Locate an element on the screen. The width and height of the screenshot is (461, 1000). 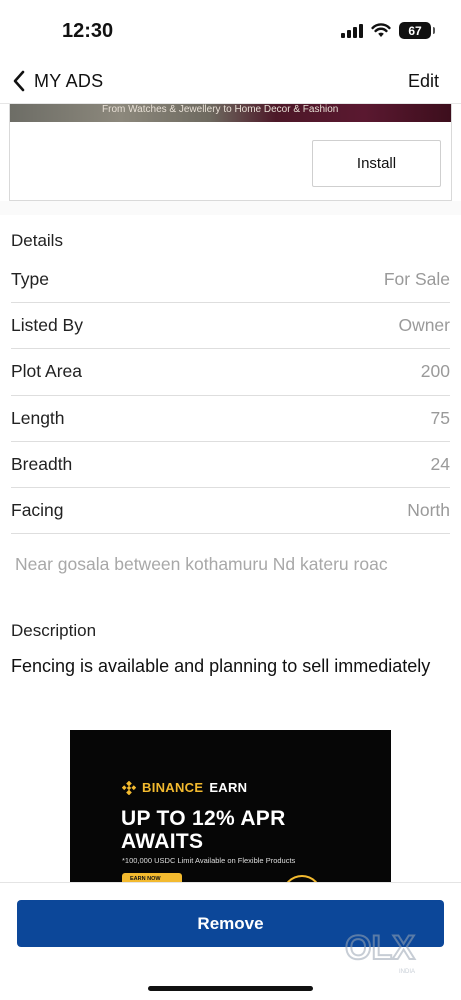
wifi-icon is located at coordinates (381, 30).